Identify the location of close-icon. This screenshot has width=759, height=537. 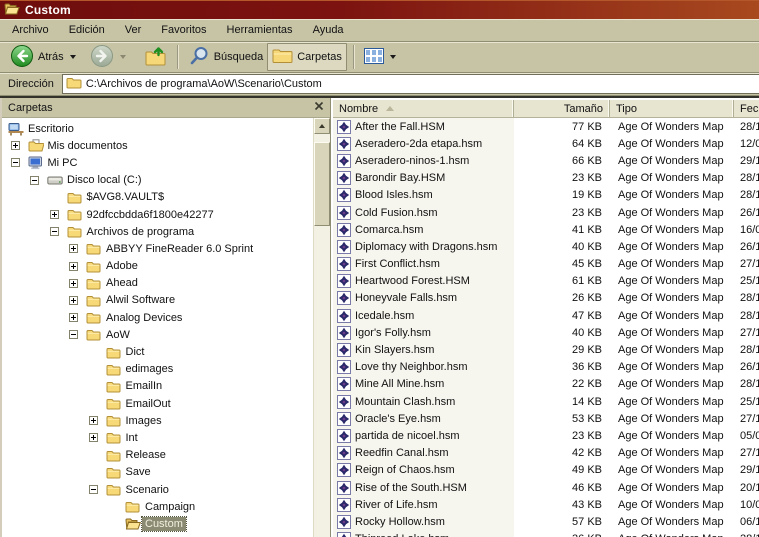
(319, 107).